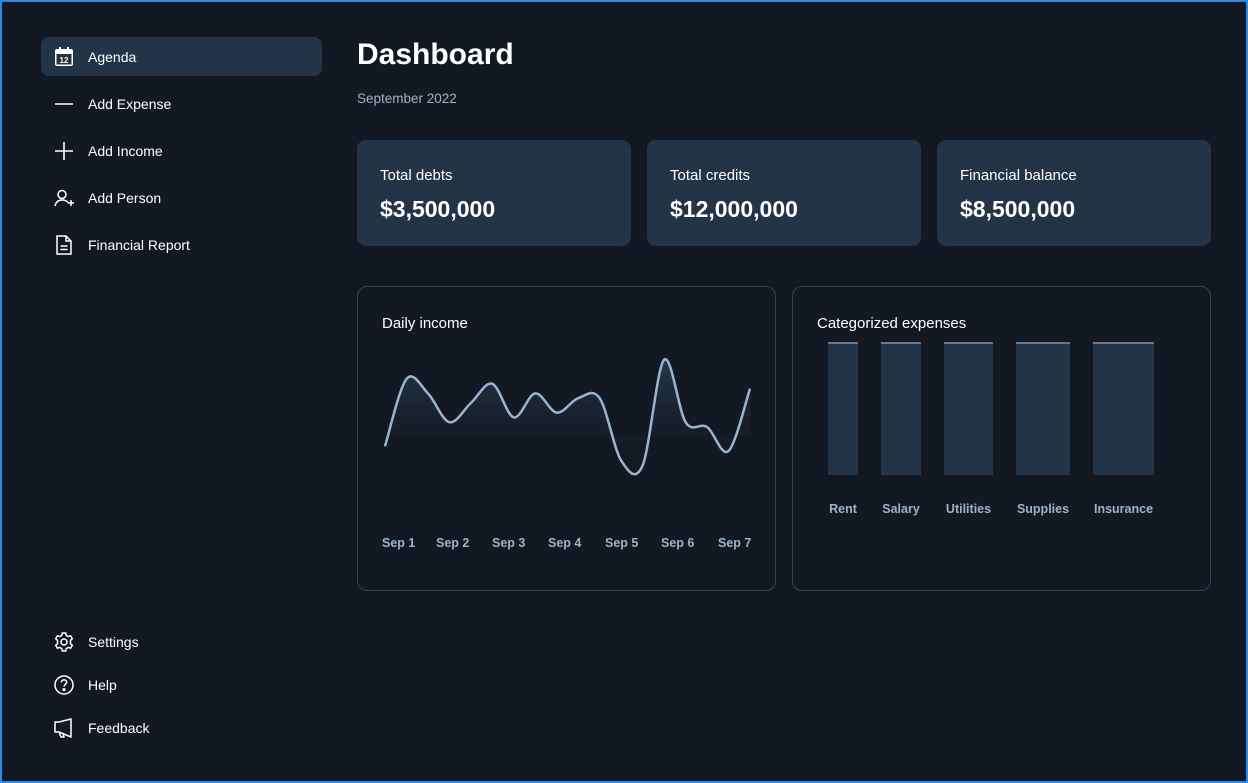 The width and height of the screenshot is (1248, 783). Describe the element at coordinates (64, 151) in the screenshot. I see `plus-icon` at that location.